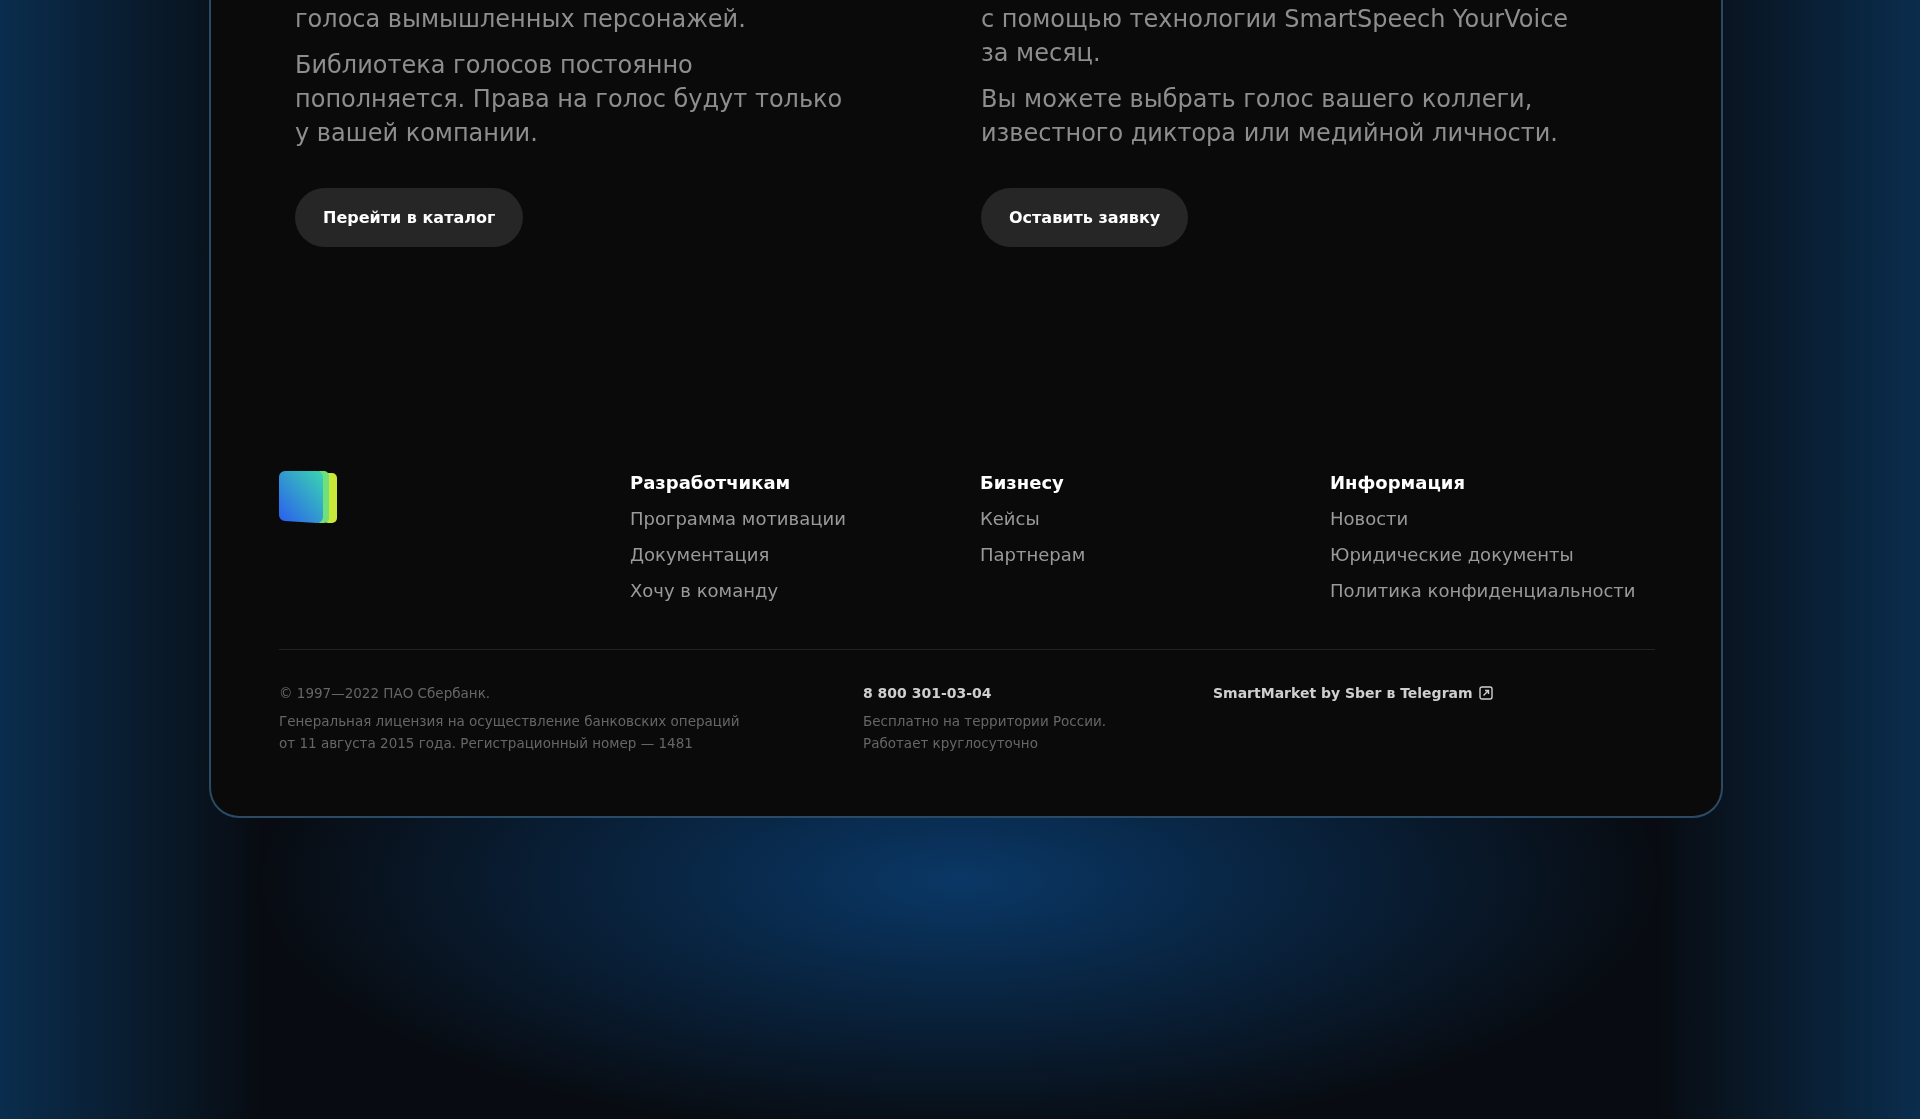 The width and height of the screenshot is (1920, 1119). Describe the element at coordinates (1483, 591) in the screenshot. I see `footer-link: Политика конфиденциальности` at that location.